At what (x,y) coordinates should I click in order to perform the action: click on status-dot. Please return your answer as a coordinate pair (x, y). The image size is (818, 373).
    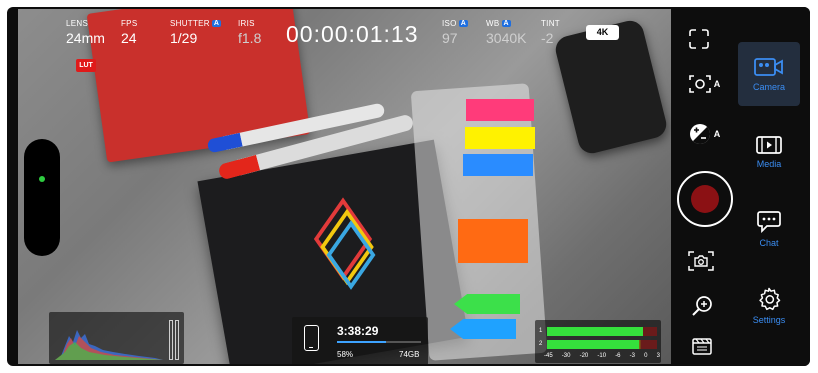
    Looking at the image, I should click on (42, 179).